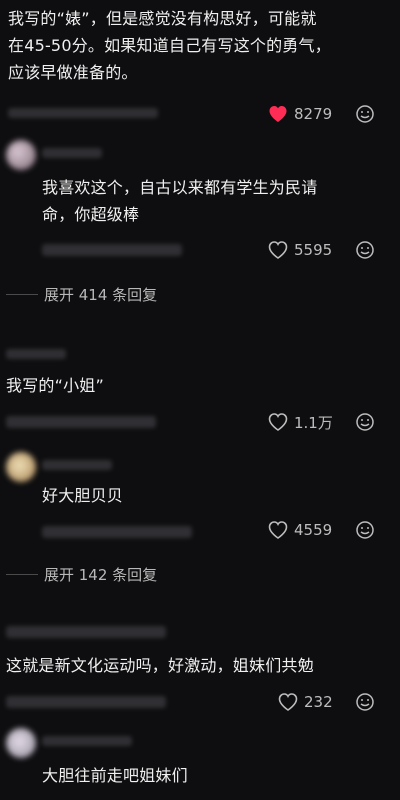 This screenshot has height=800, width=400. What do you see at coordinates (180, 187) in the screenshot?
I see `comment-2-line-1: 我喜欢这个，自古以来都有学生为民请` at bounding box center [180, 187].